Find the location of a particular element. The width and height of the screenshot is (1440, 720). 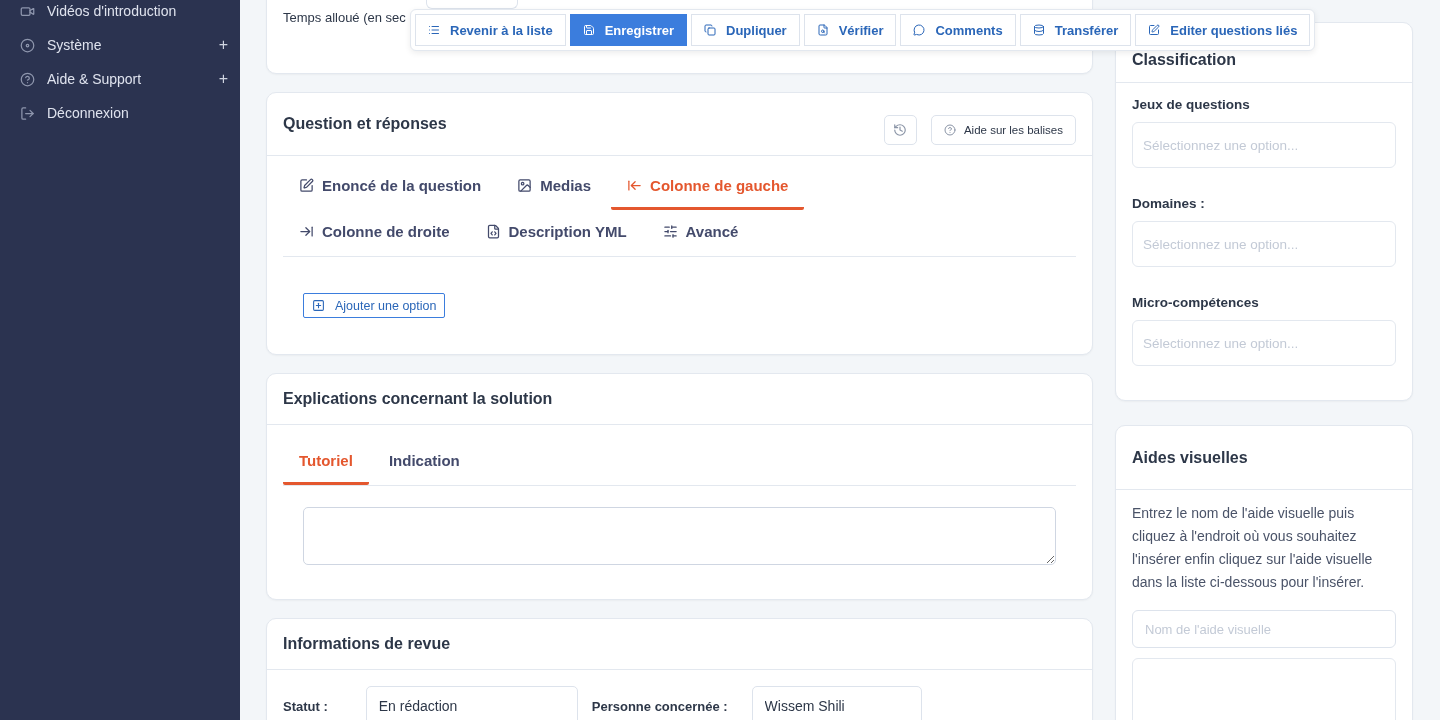

database-icon is located at coordinates (1038, 30).